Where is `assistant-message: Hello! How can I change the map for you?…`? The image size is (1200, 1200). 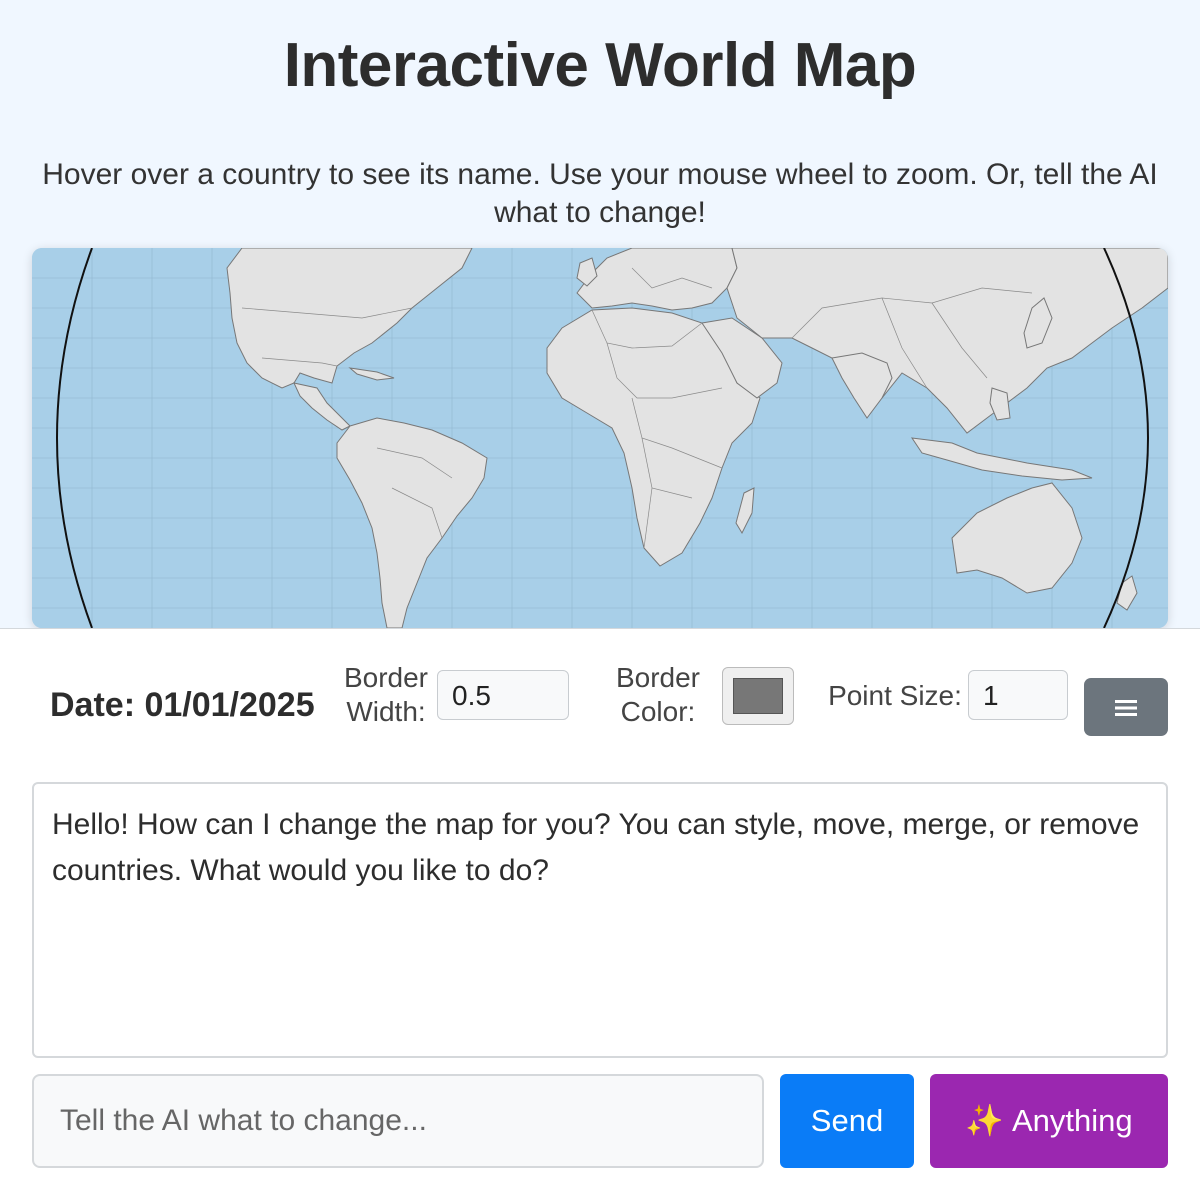
assistant-message: Hello! How can I change the map for you?… is located at coordinates (596, 847).